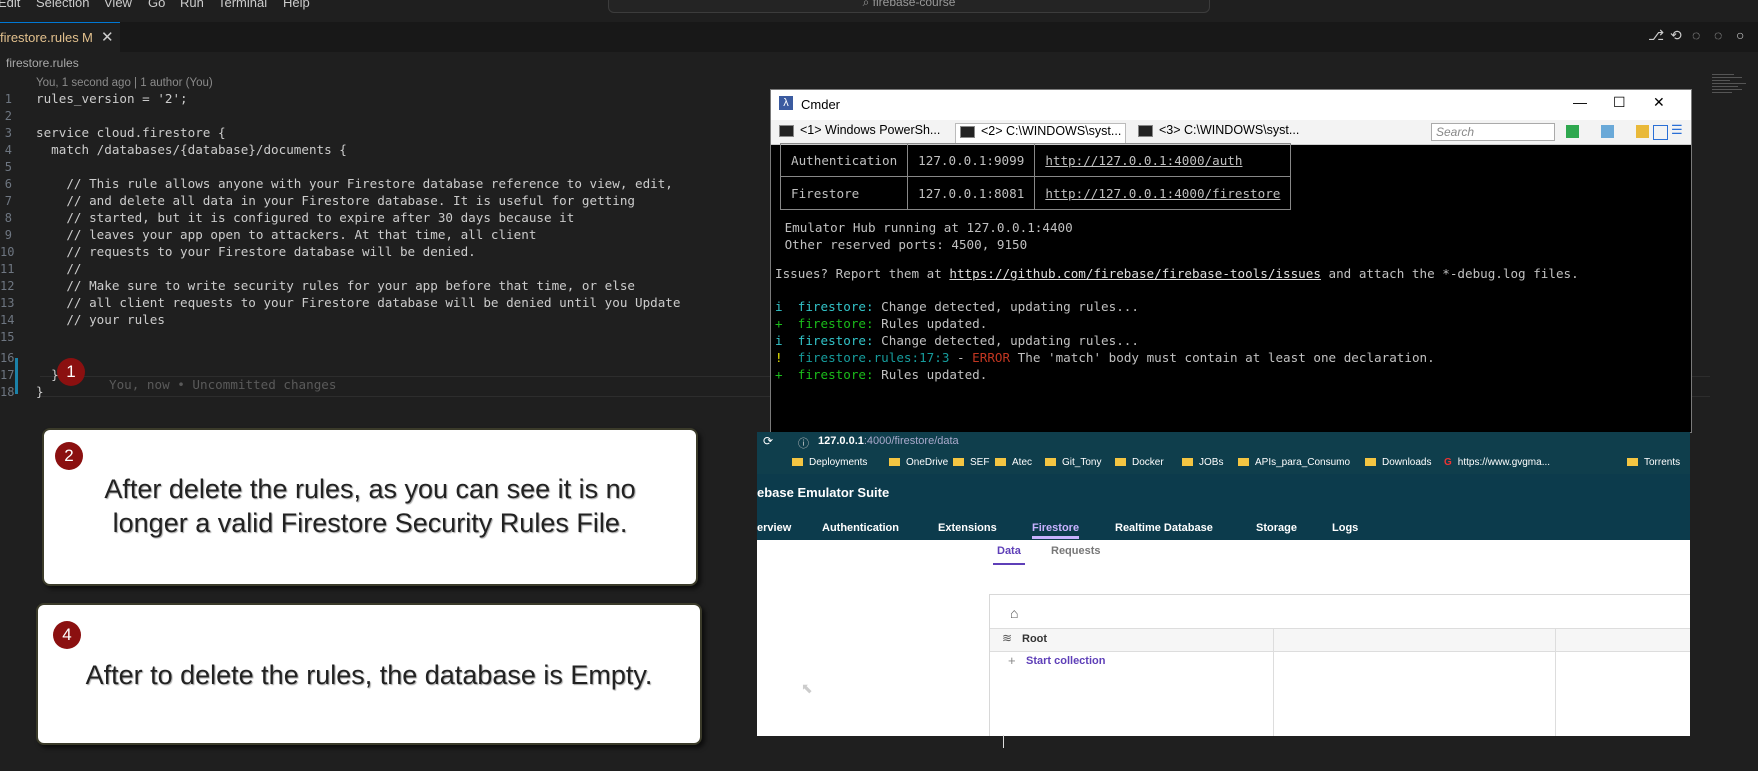  Describe the element at coordinates (768, 441) in the screenshot. I see `reload-icon: ⟳` at that location.